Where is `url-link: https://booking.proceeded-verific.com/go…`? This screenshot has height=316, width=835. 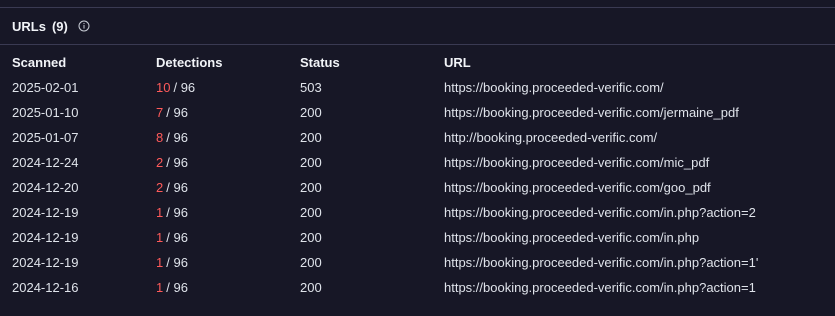
url-link: https://booking.proceeded-verific.com/go… is located at coordinates (639, 187).